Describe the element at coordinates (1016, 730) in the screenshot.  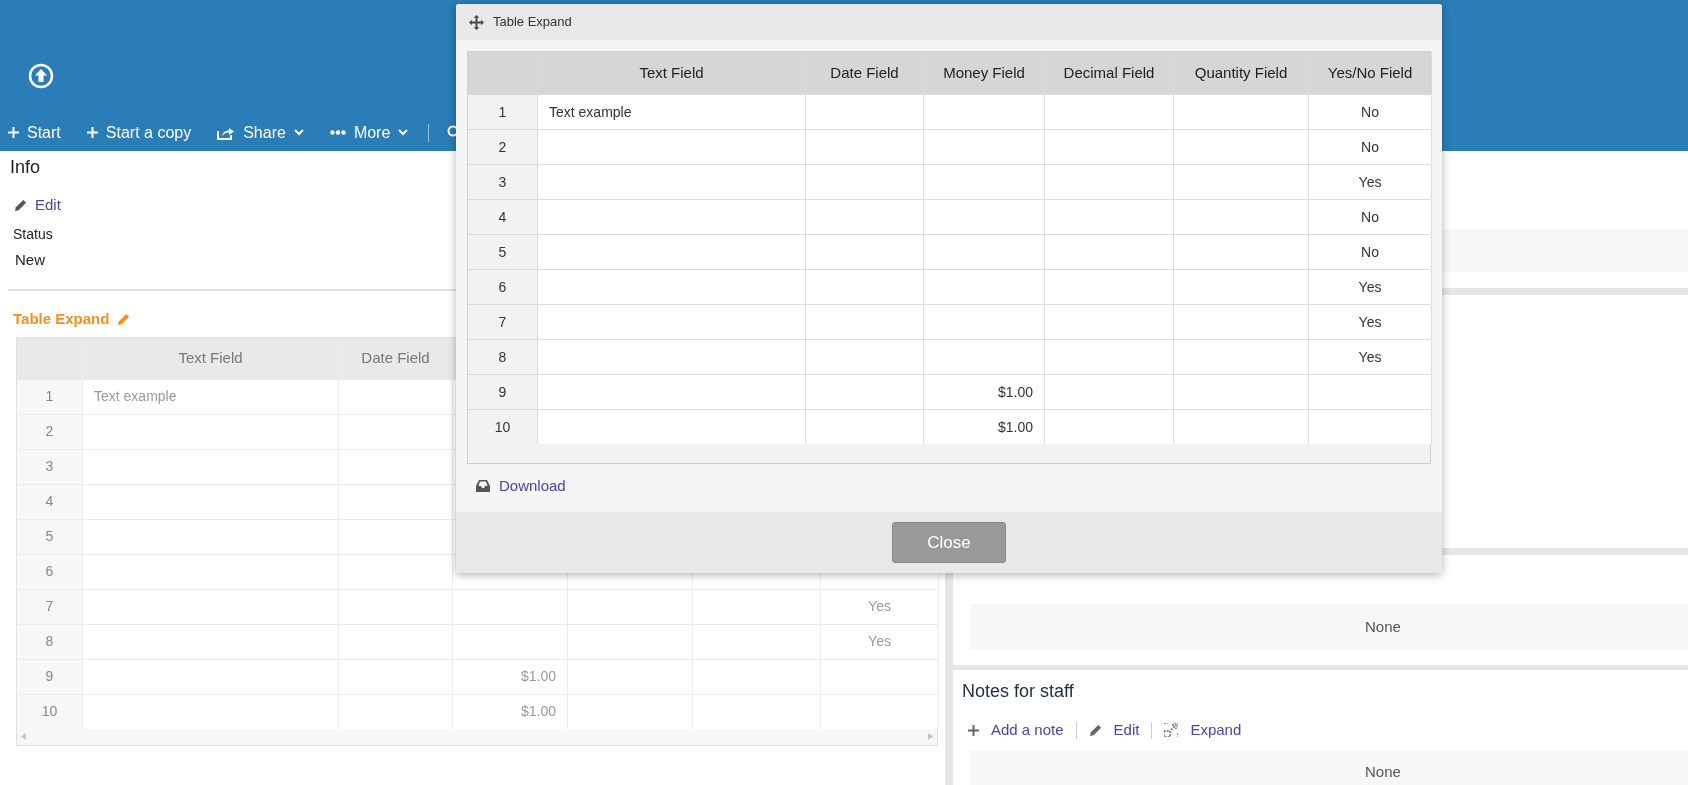
I see `action-link: Add a note` at that location.